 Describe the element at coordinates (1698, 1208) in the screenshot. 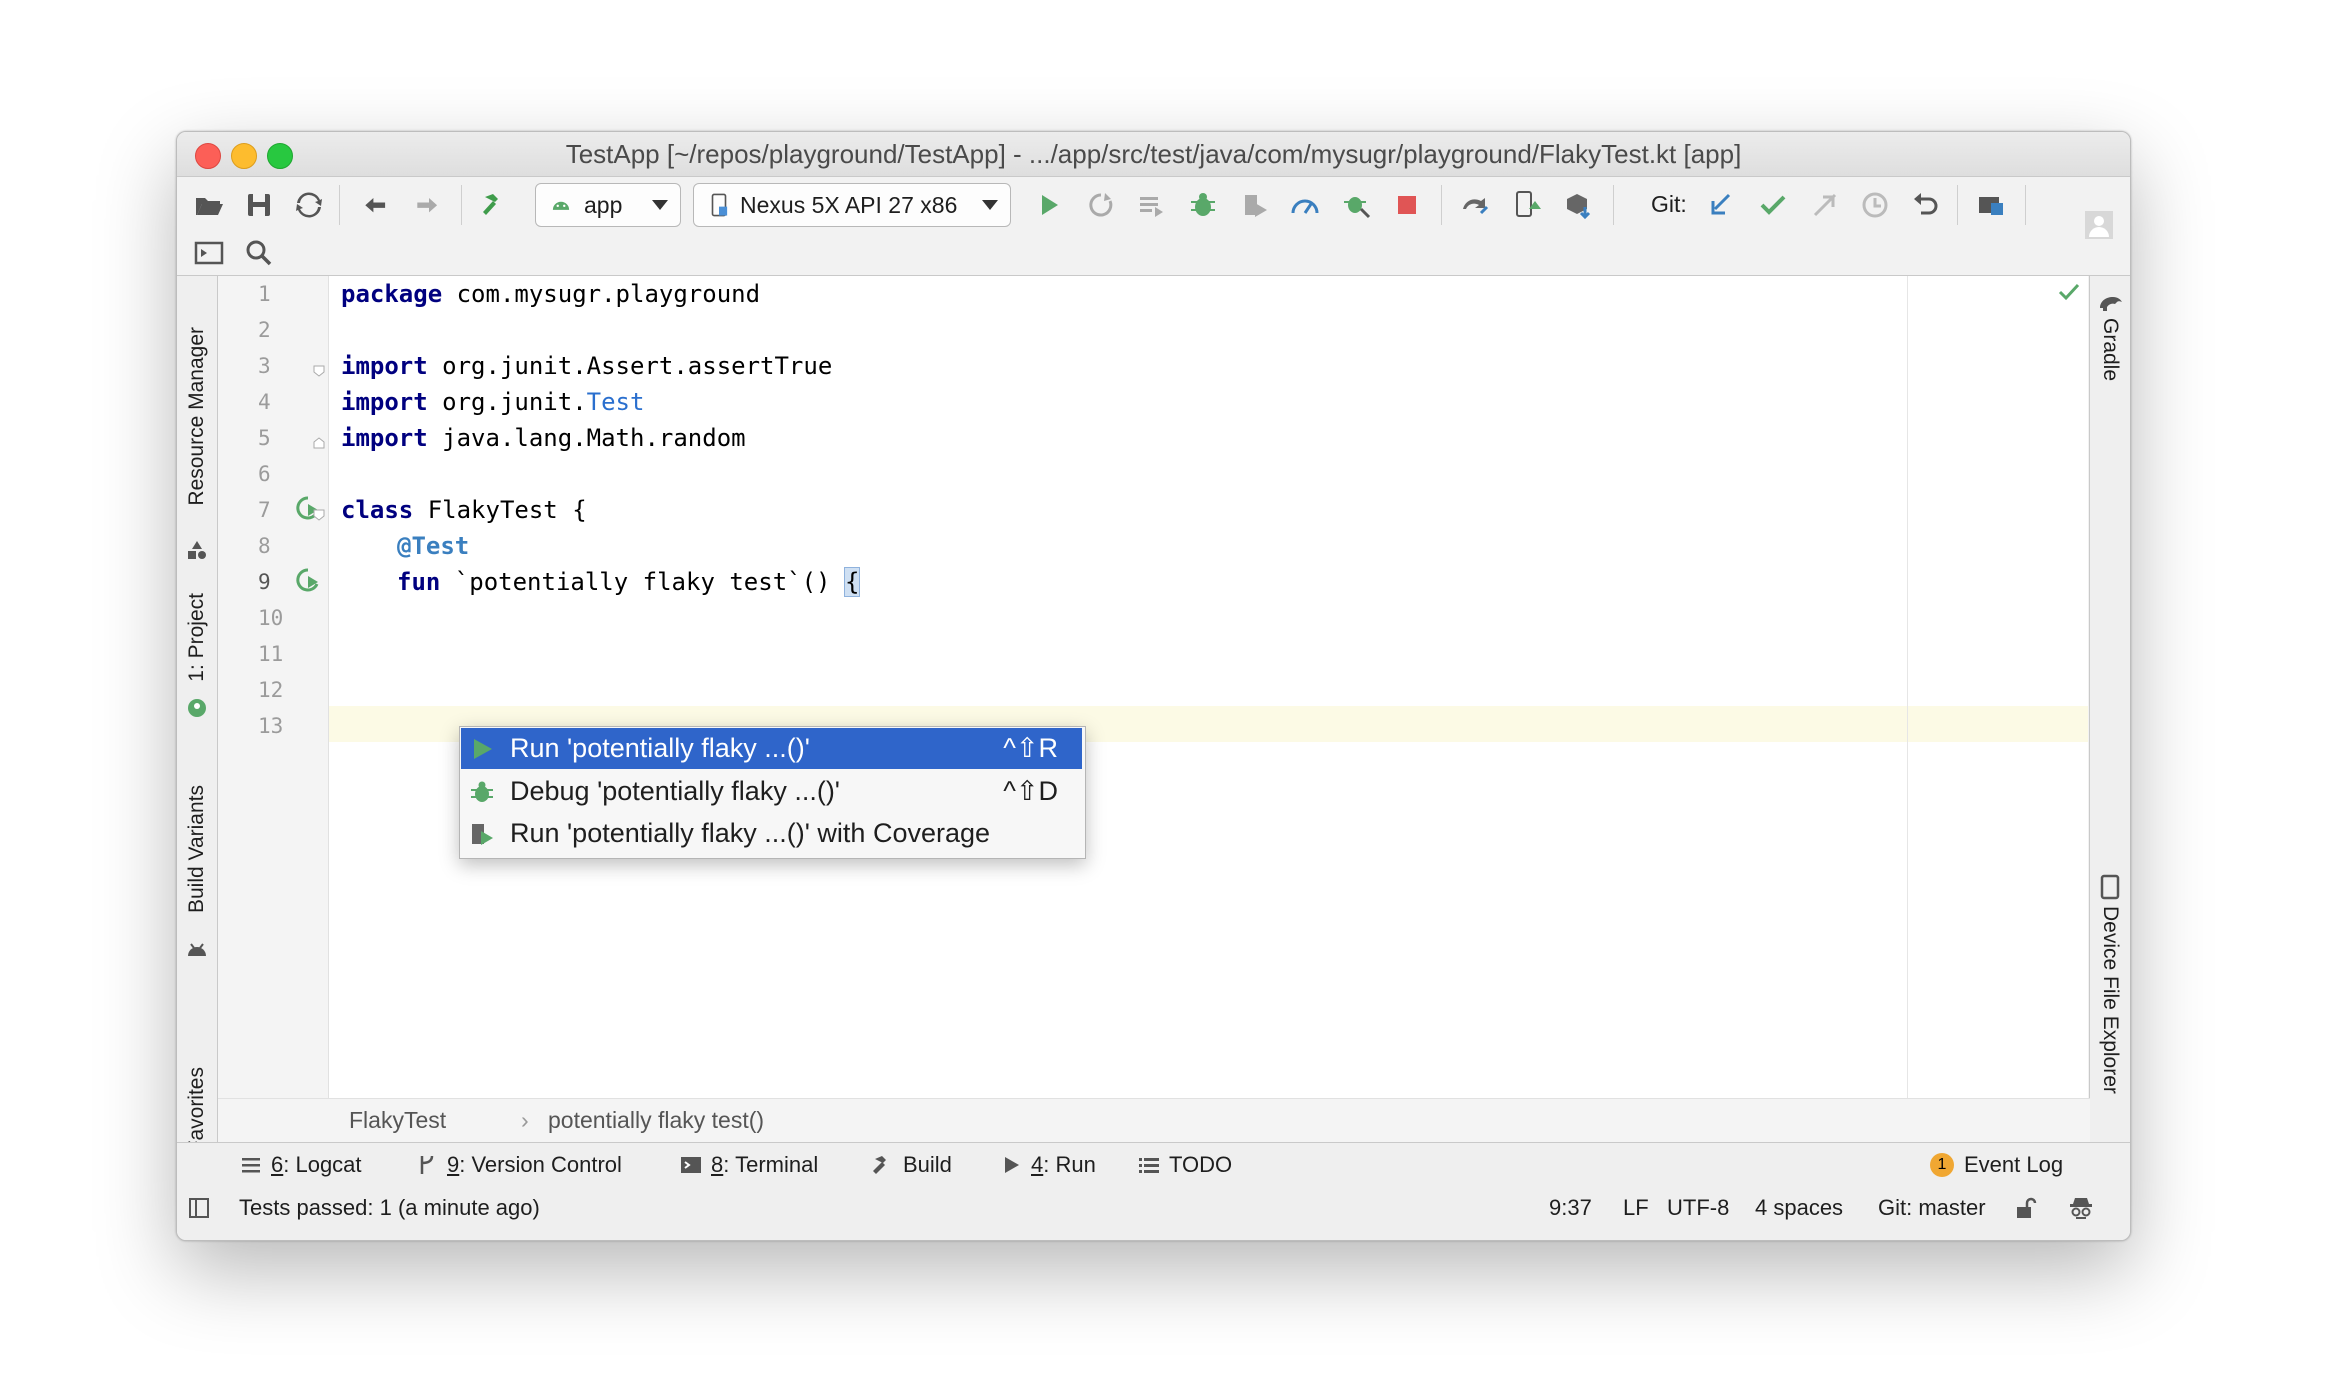

I see `file-encoding: UTF-8` at that location.